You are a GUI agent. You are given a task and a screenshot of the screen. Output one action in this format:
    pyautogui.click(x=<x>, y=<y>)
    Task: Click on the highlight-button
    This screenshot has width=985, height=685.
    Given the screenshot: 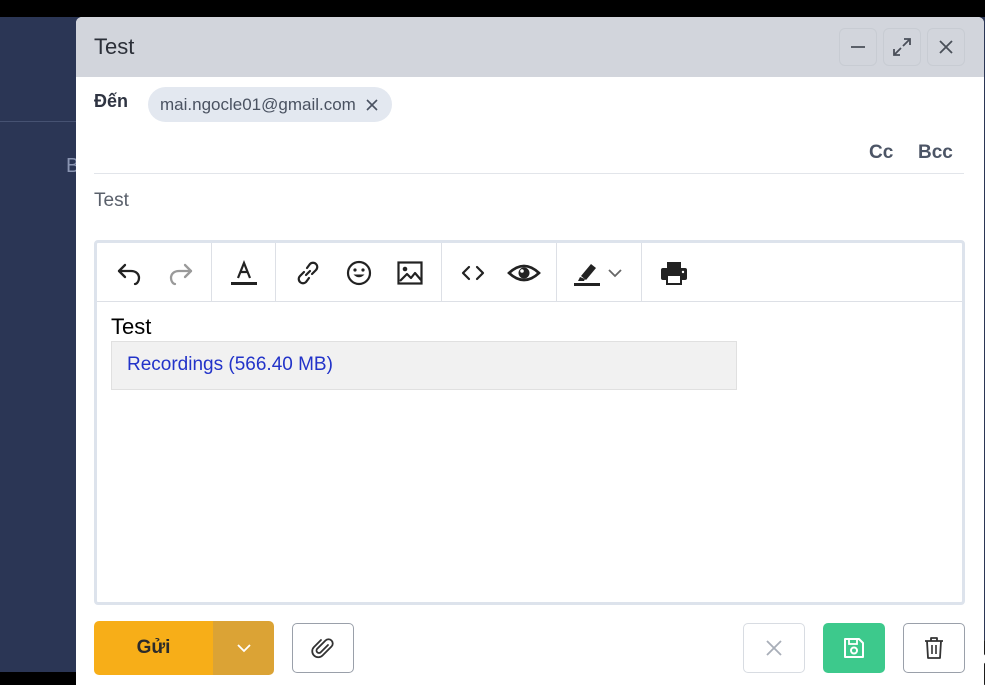 What is the action you would take?
    pyautogui.click(x=587, y=273)
    